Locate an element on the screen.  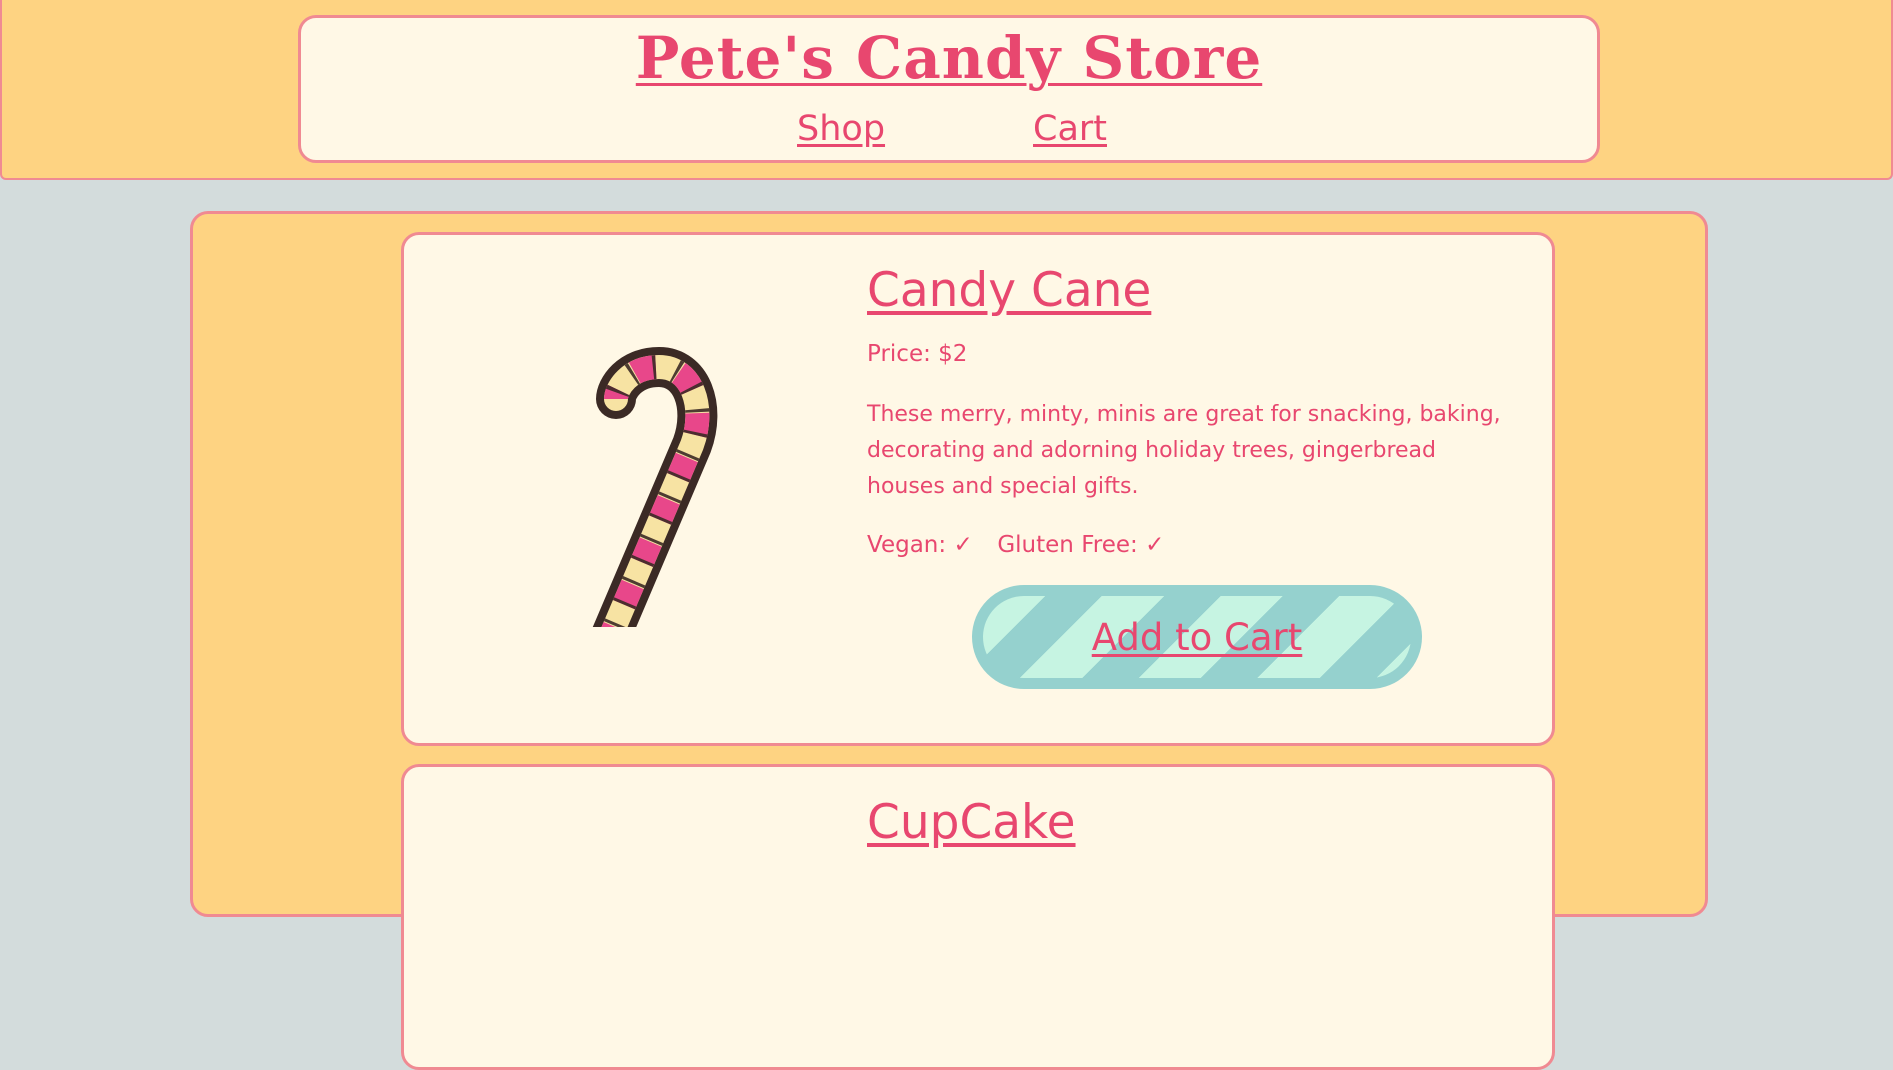
vegan-check-icon: ✓ is located at coordinates (963, 545).